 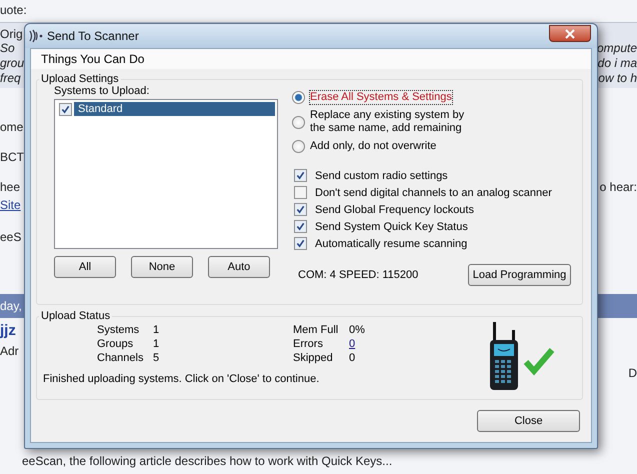 I want to click on stat-label: Groups, so click(x=115, y=344).